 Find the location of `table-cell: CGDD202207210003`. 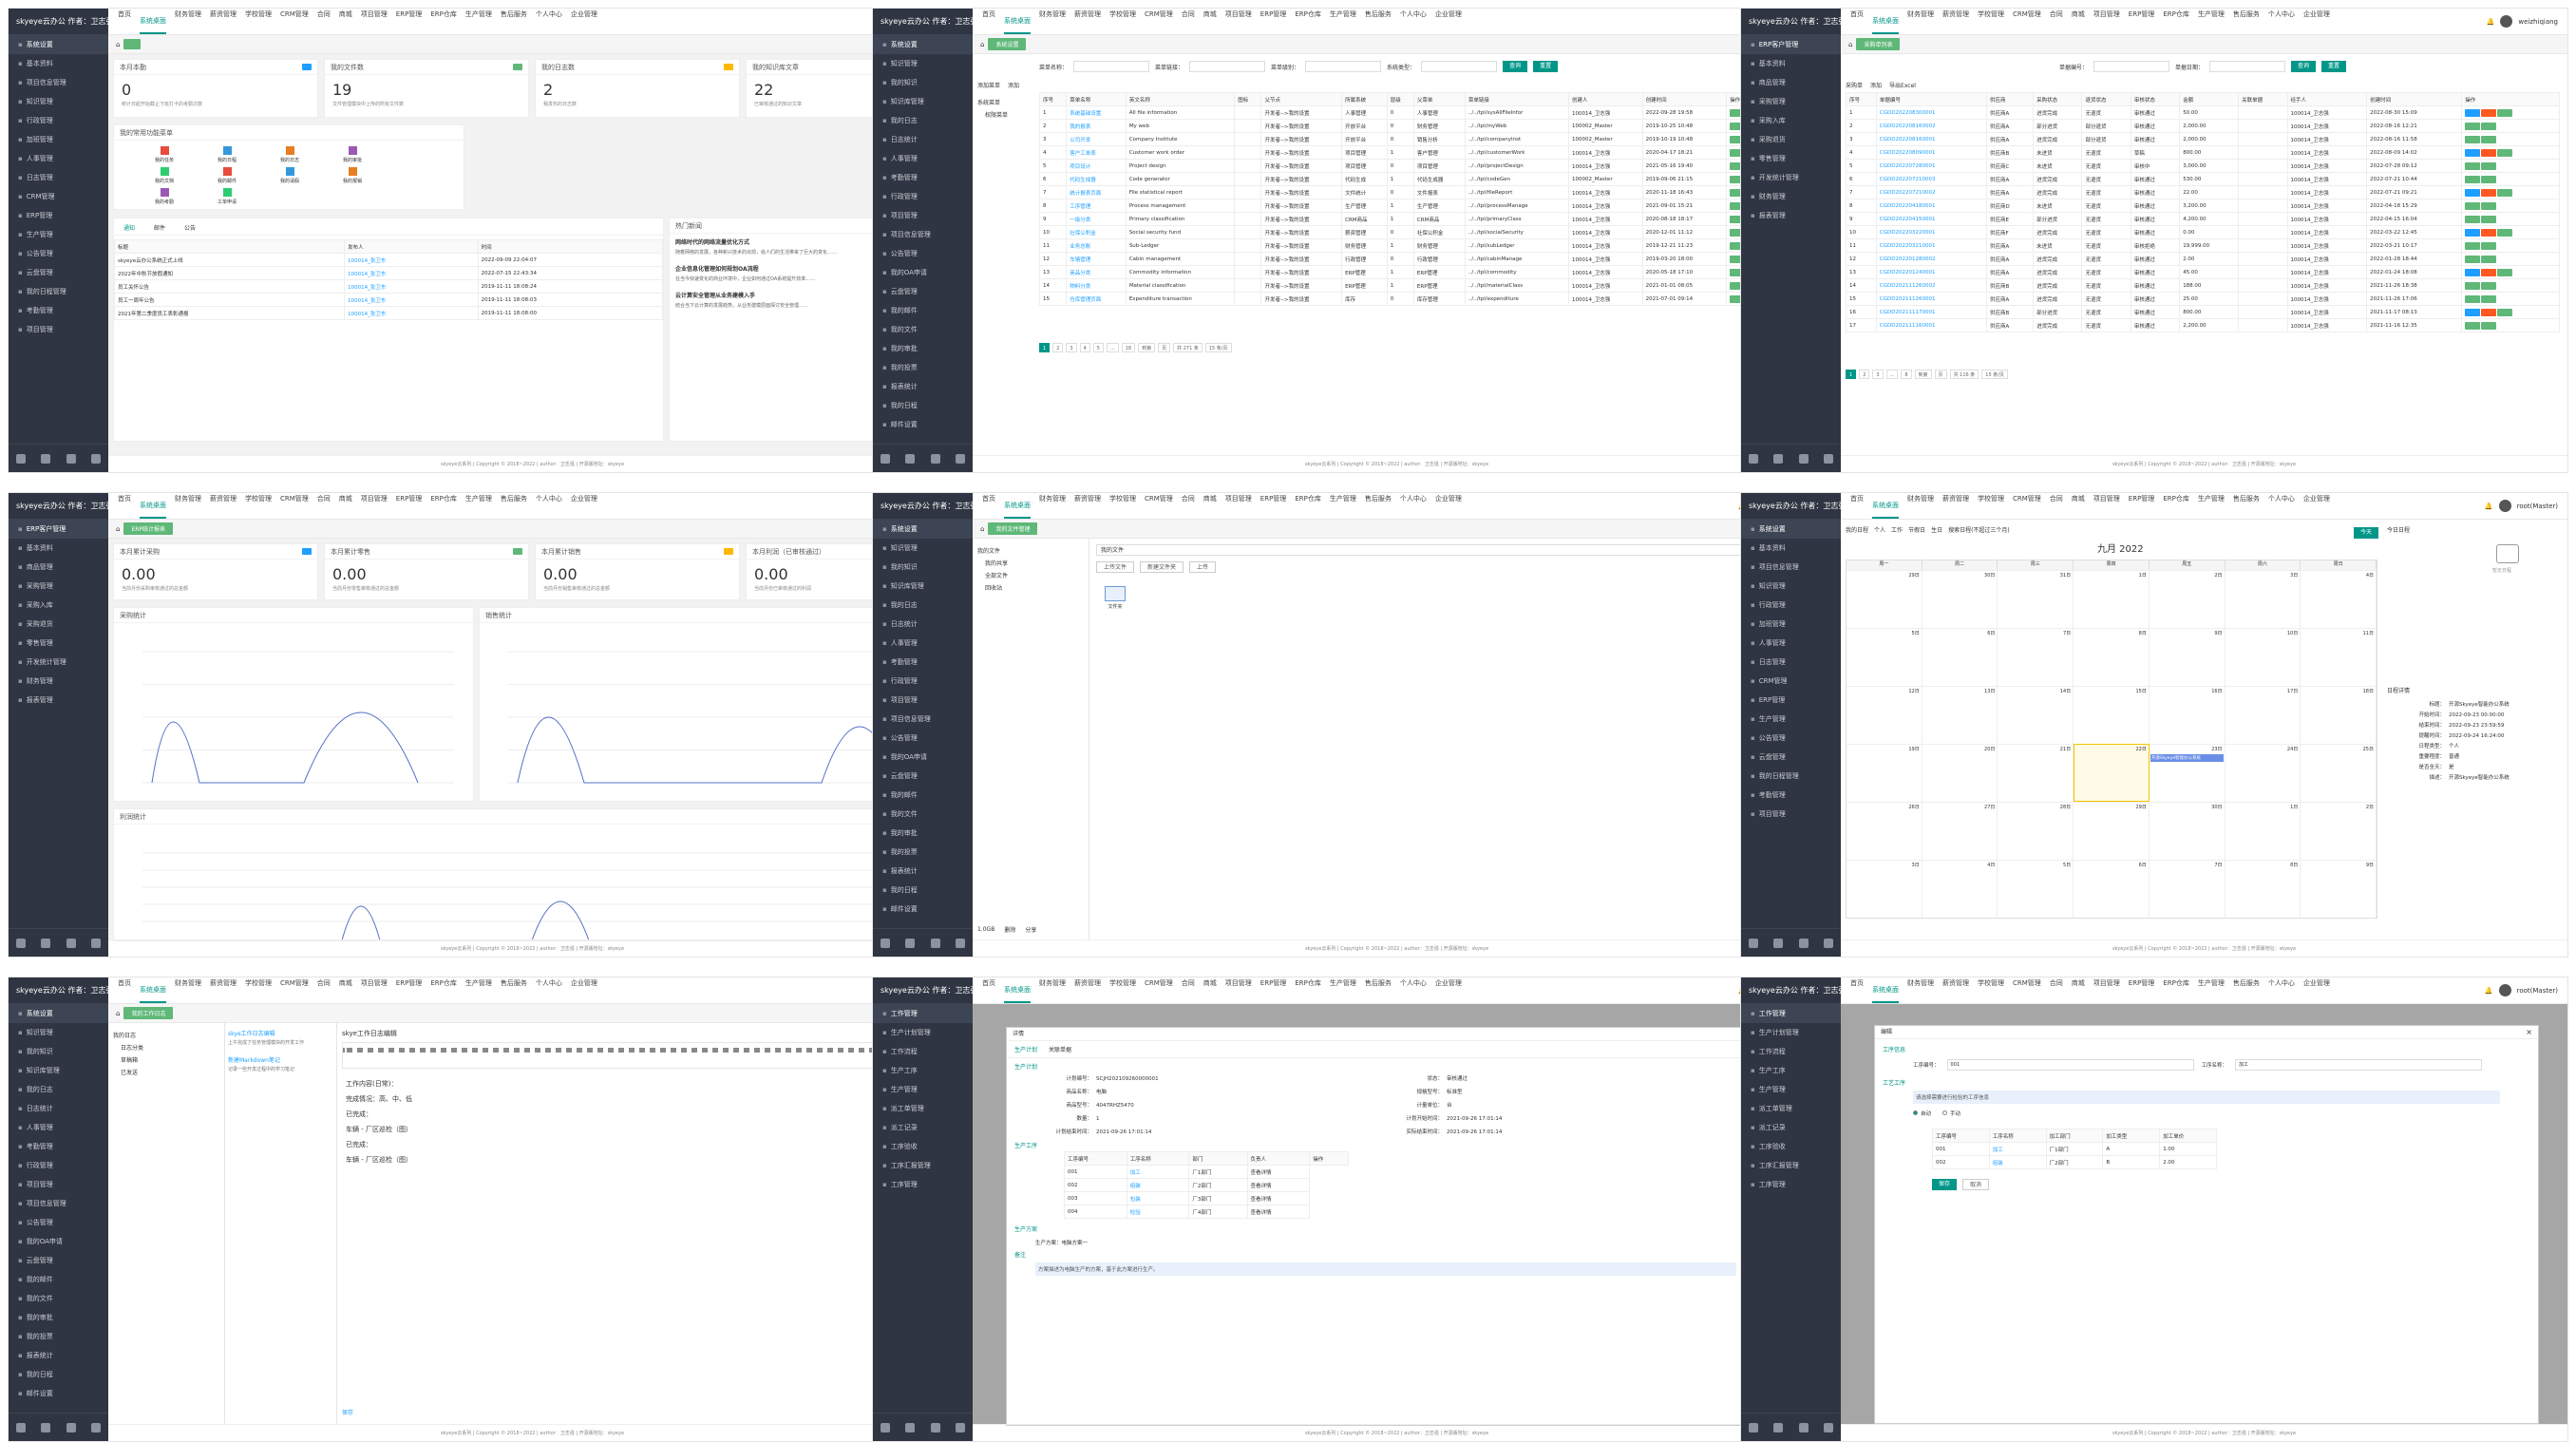

table-cell: CGDD202207210003 is located at coordinates (1931, 179).